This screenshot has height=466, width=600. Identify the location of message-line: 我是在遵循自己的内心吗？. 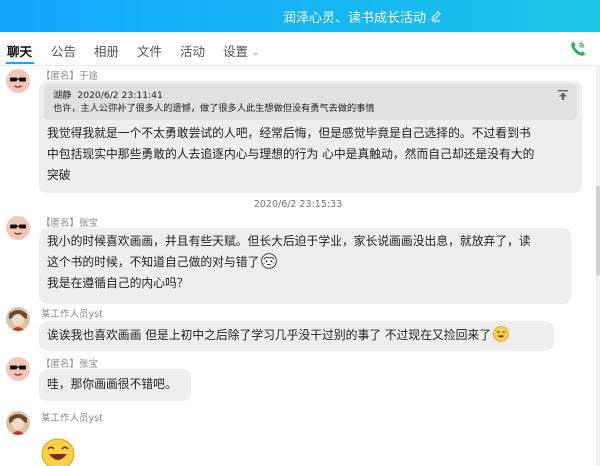
(118, 283).